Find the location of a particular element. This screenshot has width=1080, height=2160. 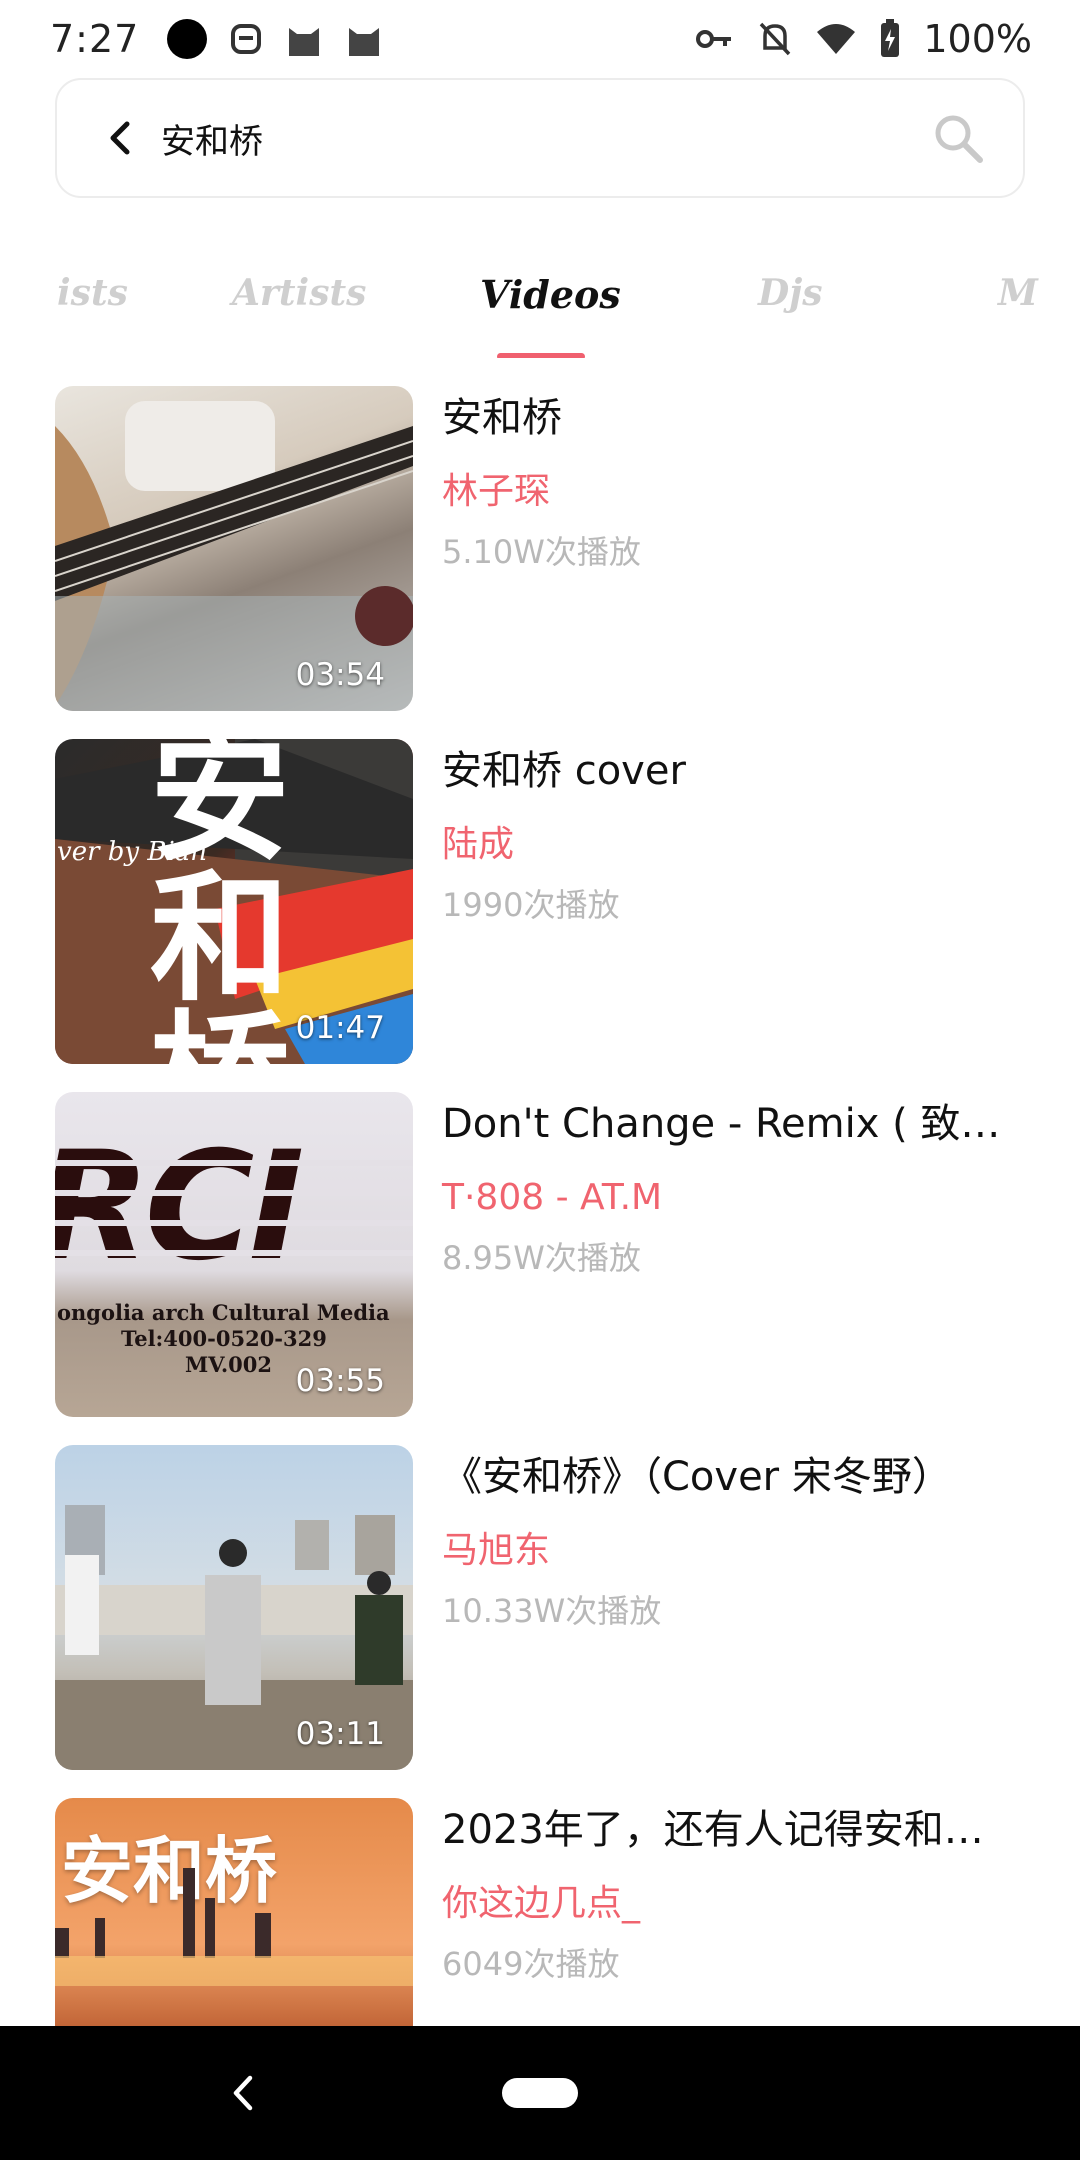

video-artist: T·808 - AT.M is located at coordinates (727, 1198).